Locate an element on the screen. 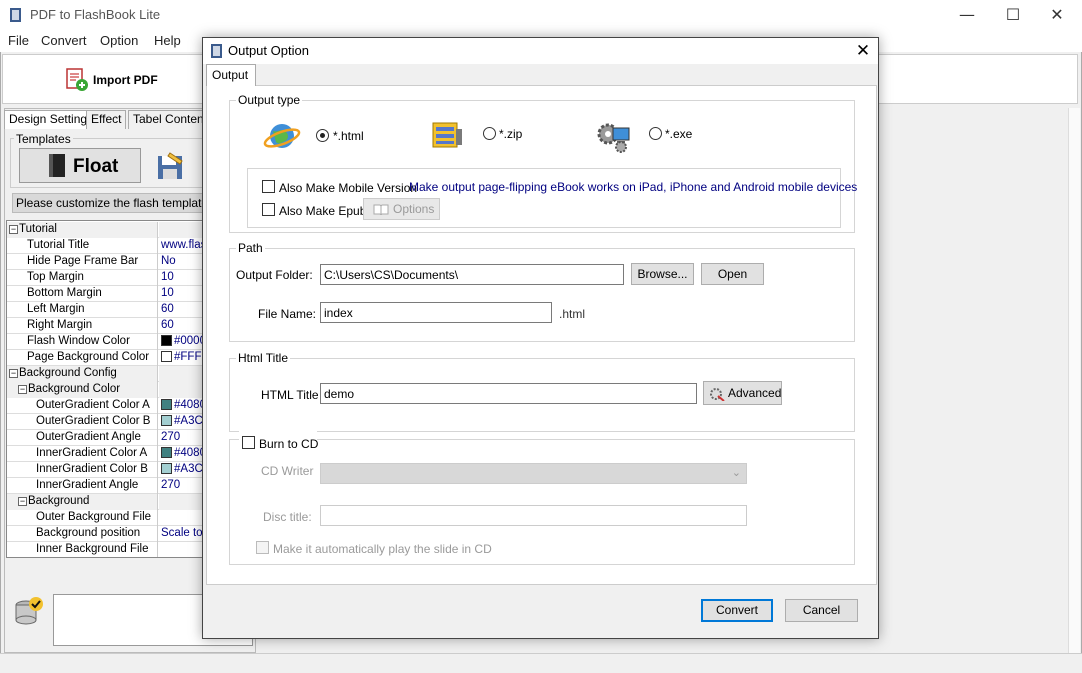  menu-option: Option is located at coordinates (119, 40).